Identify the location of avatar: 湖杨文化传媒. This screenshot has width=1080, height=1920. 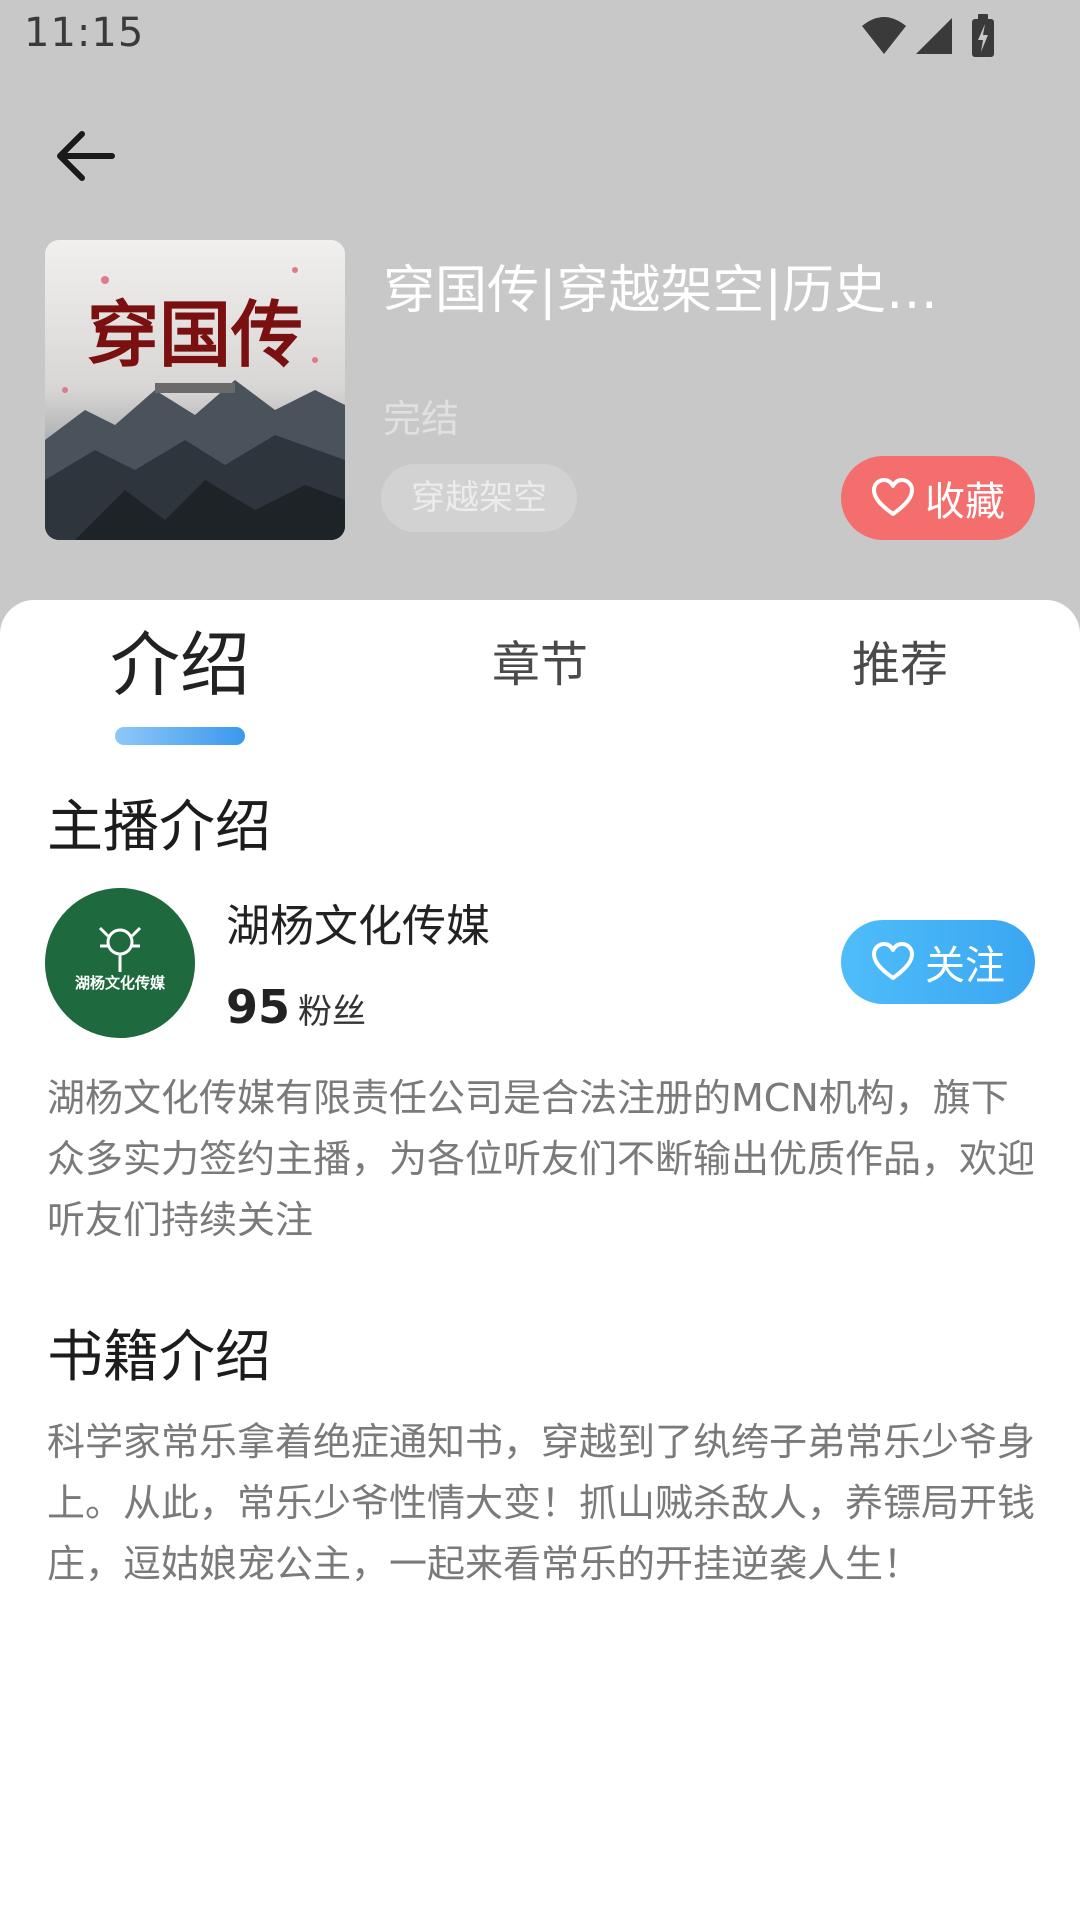
(120, 963).